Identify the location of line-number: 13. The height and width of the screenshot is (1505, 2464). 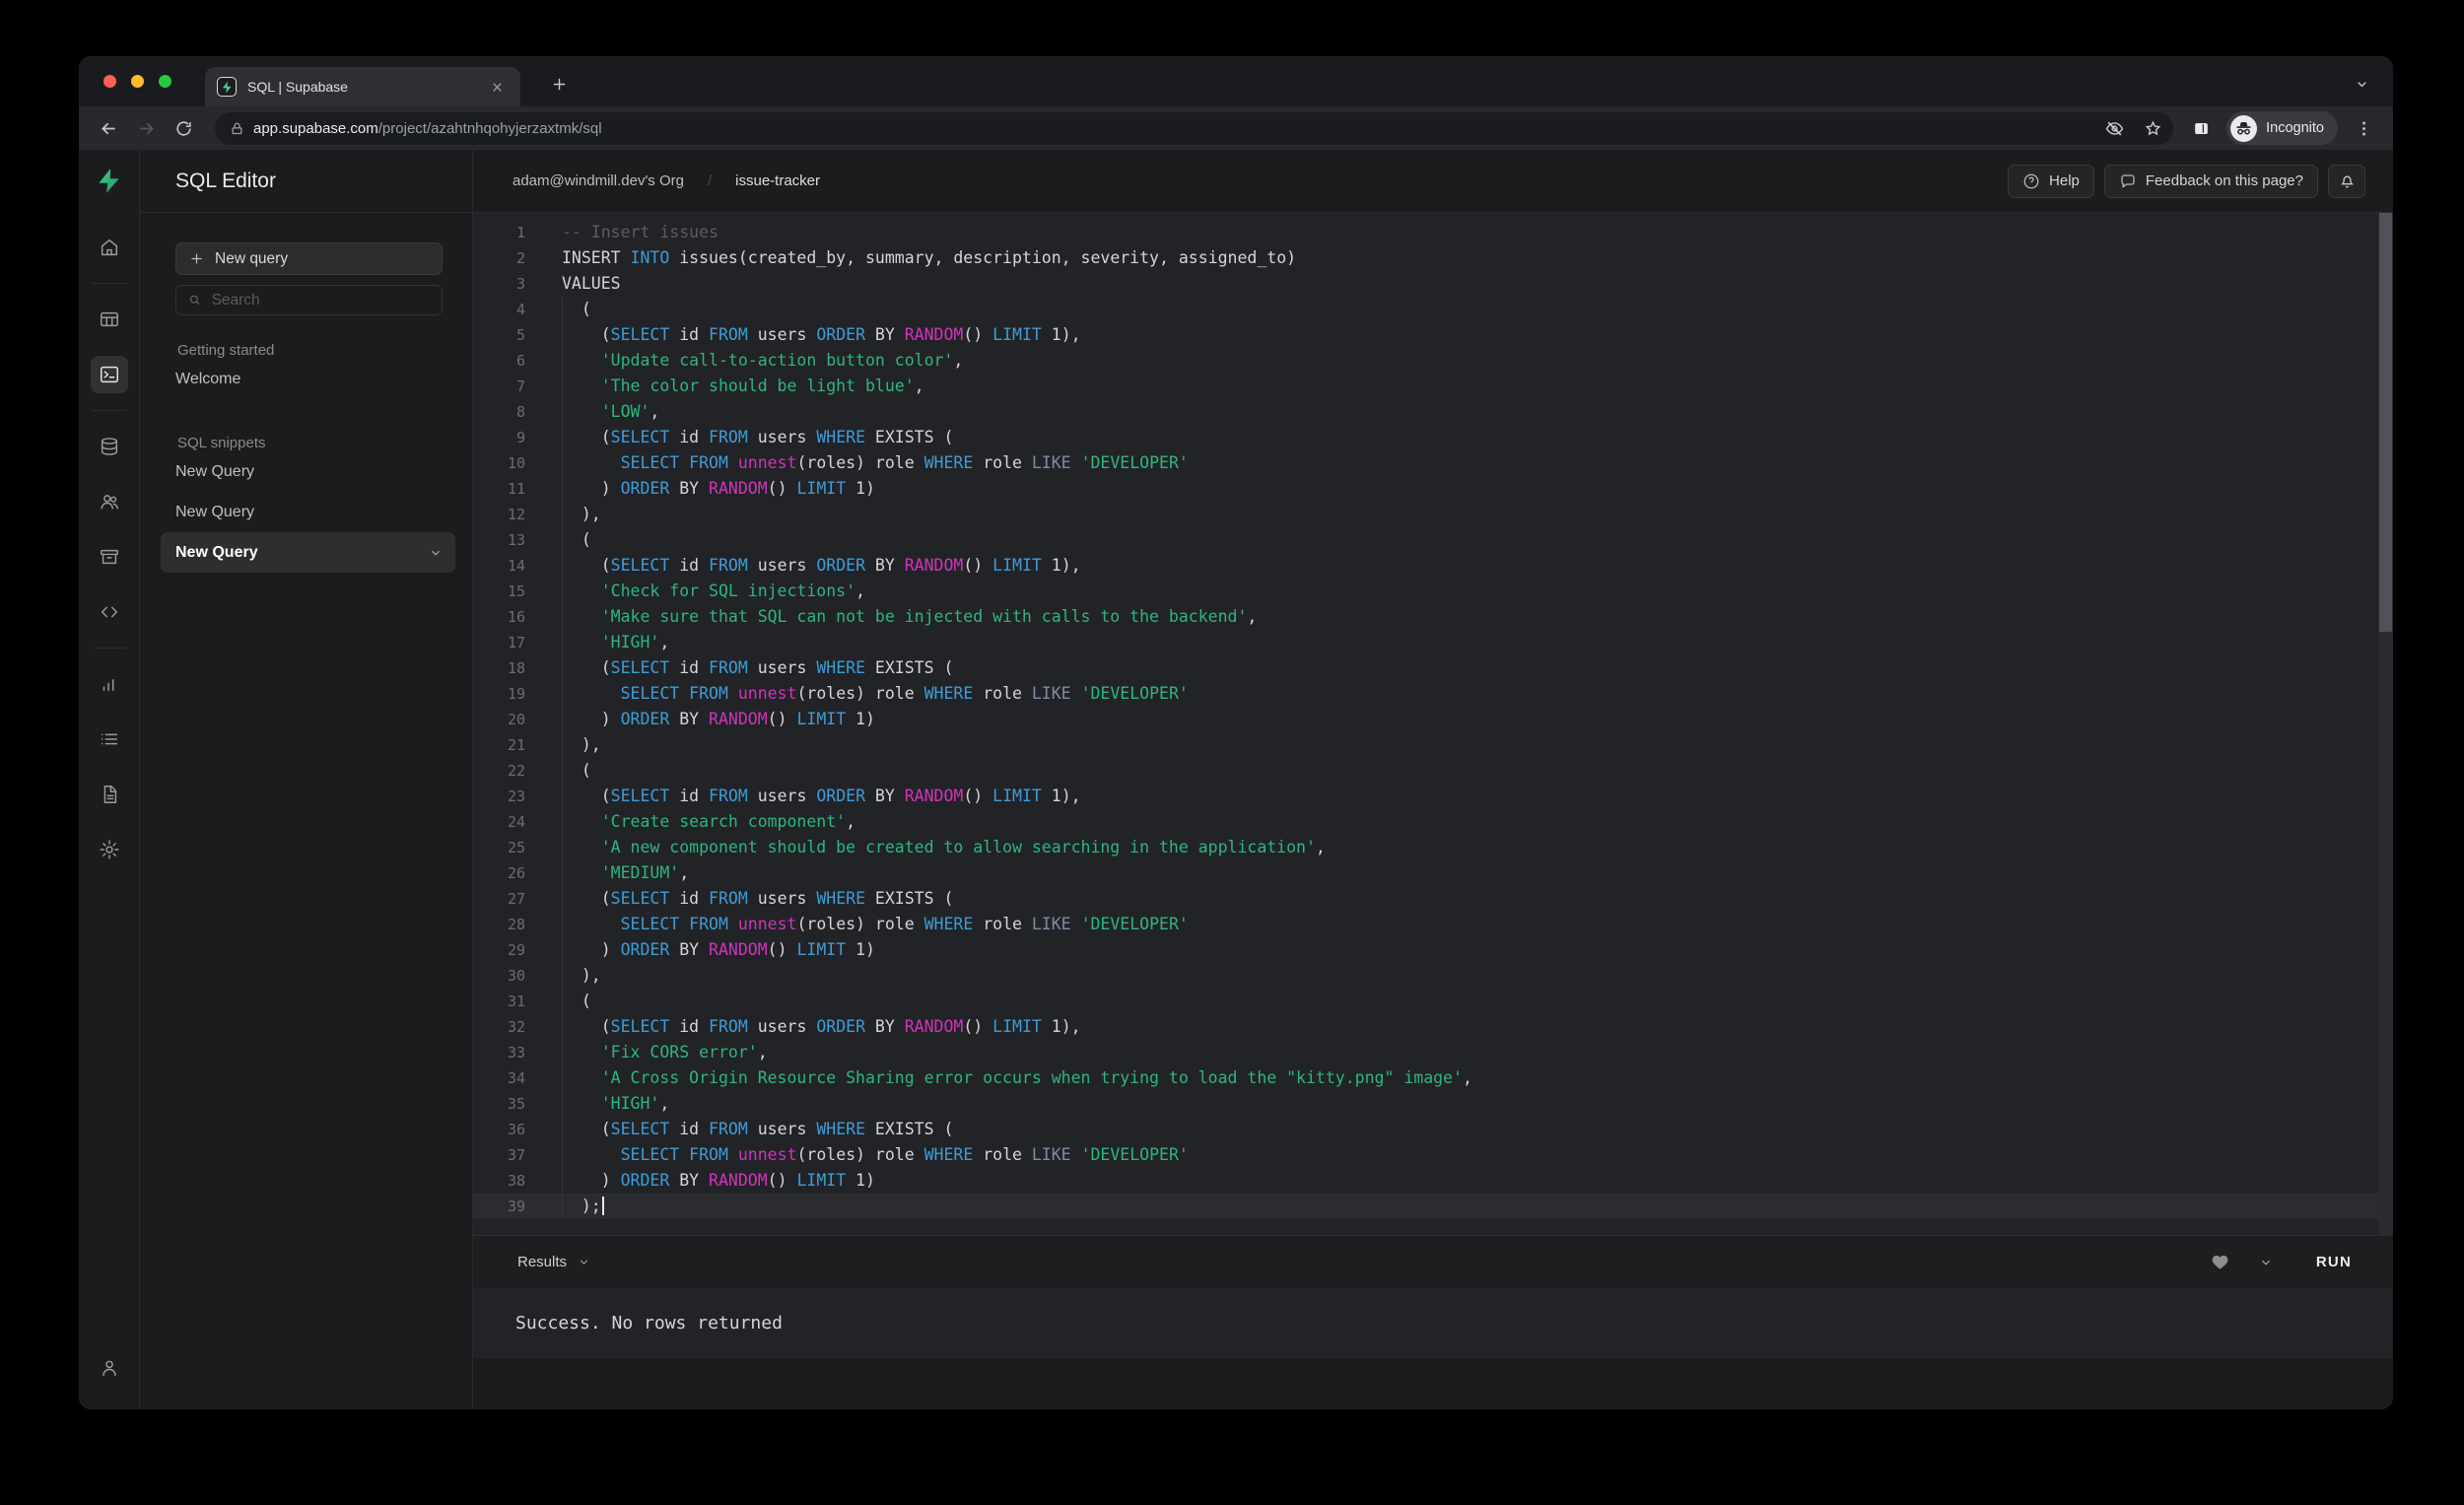
(516, 540).